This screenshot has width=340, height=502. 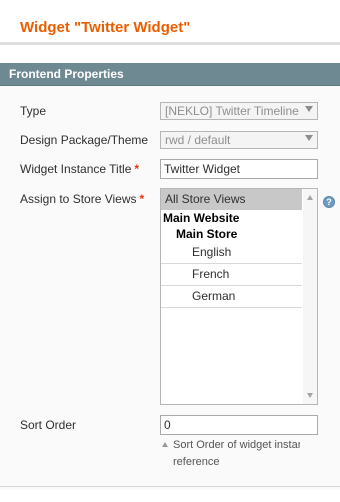 What do you see at coordinates (211, 274) in the screenshot?
I see `option-label: French` at bounding box center [211, 274].